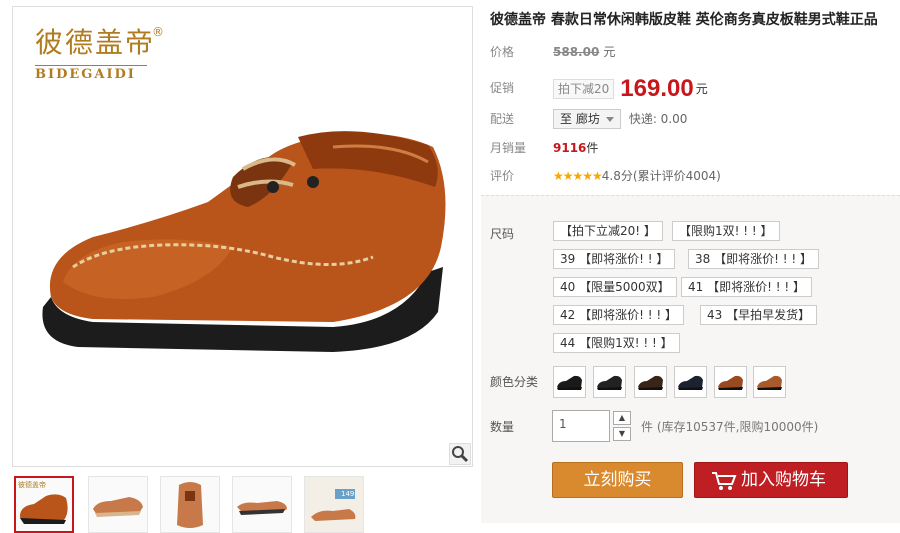  I want to click on thumbnail-banner-image, so click(334, 504).